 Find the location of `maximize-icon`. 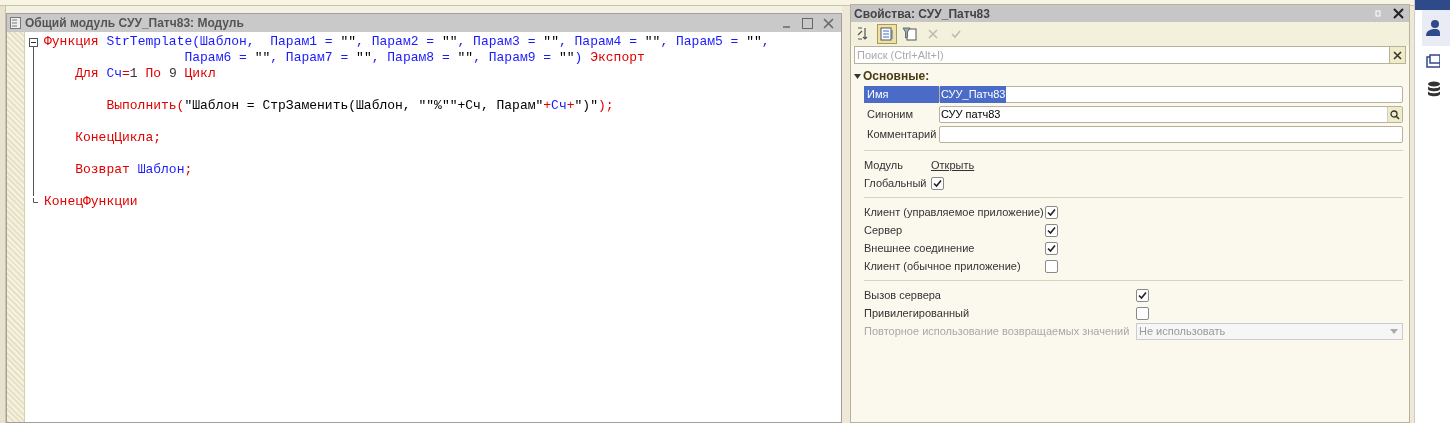

maximize-icon is located at coordinates (807, 23).